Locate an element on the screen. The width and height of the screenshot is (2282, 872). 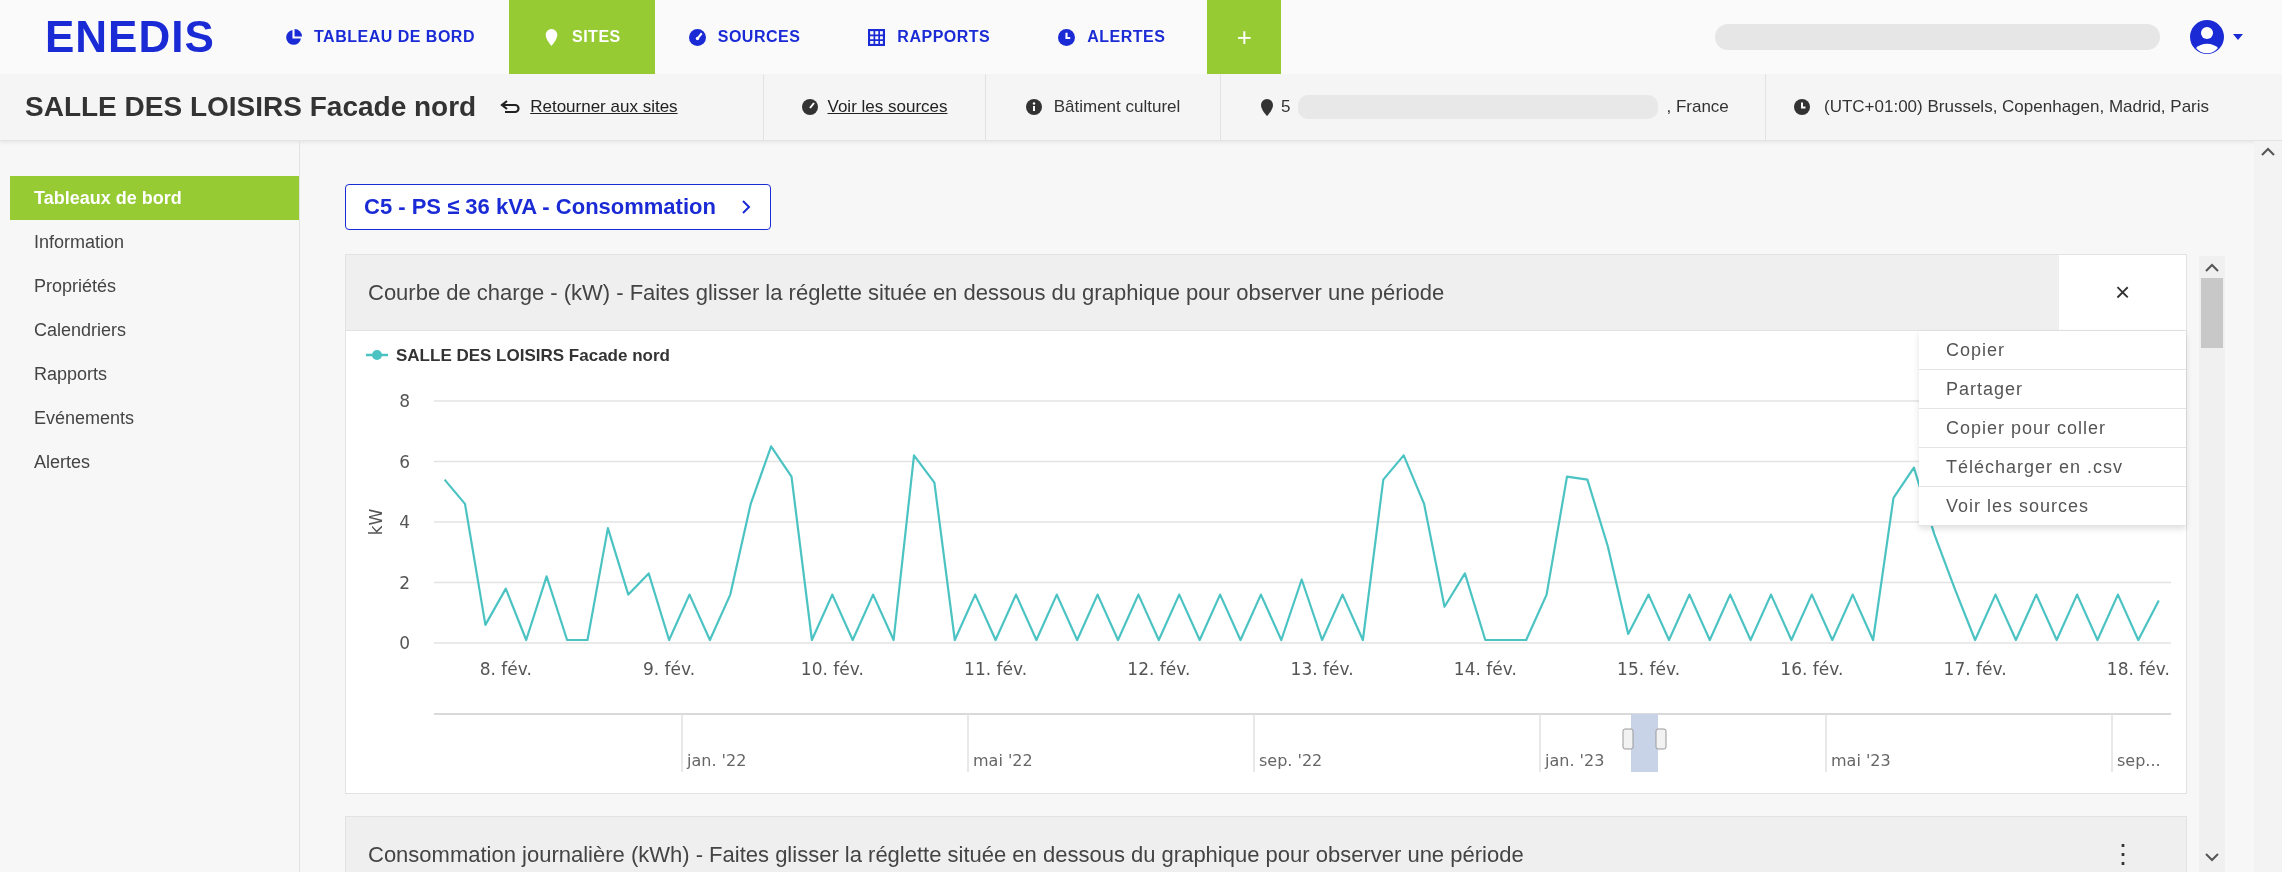
x-axis-label: 9. fév. is located at coordinates (669, 669).